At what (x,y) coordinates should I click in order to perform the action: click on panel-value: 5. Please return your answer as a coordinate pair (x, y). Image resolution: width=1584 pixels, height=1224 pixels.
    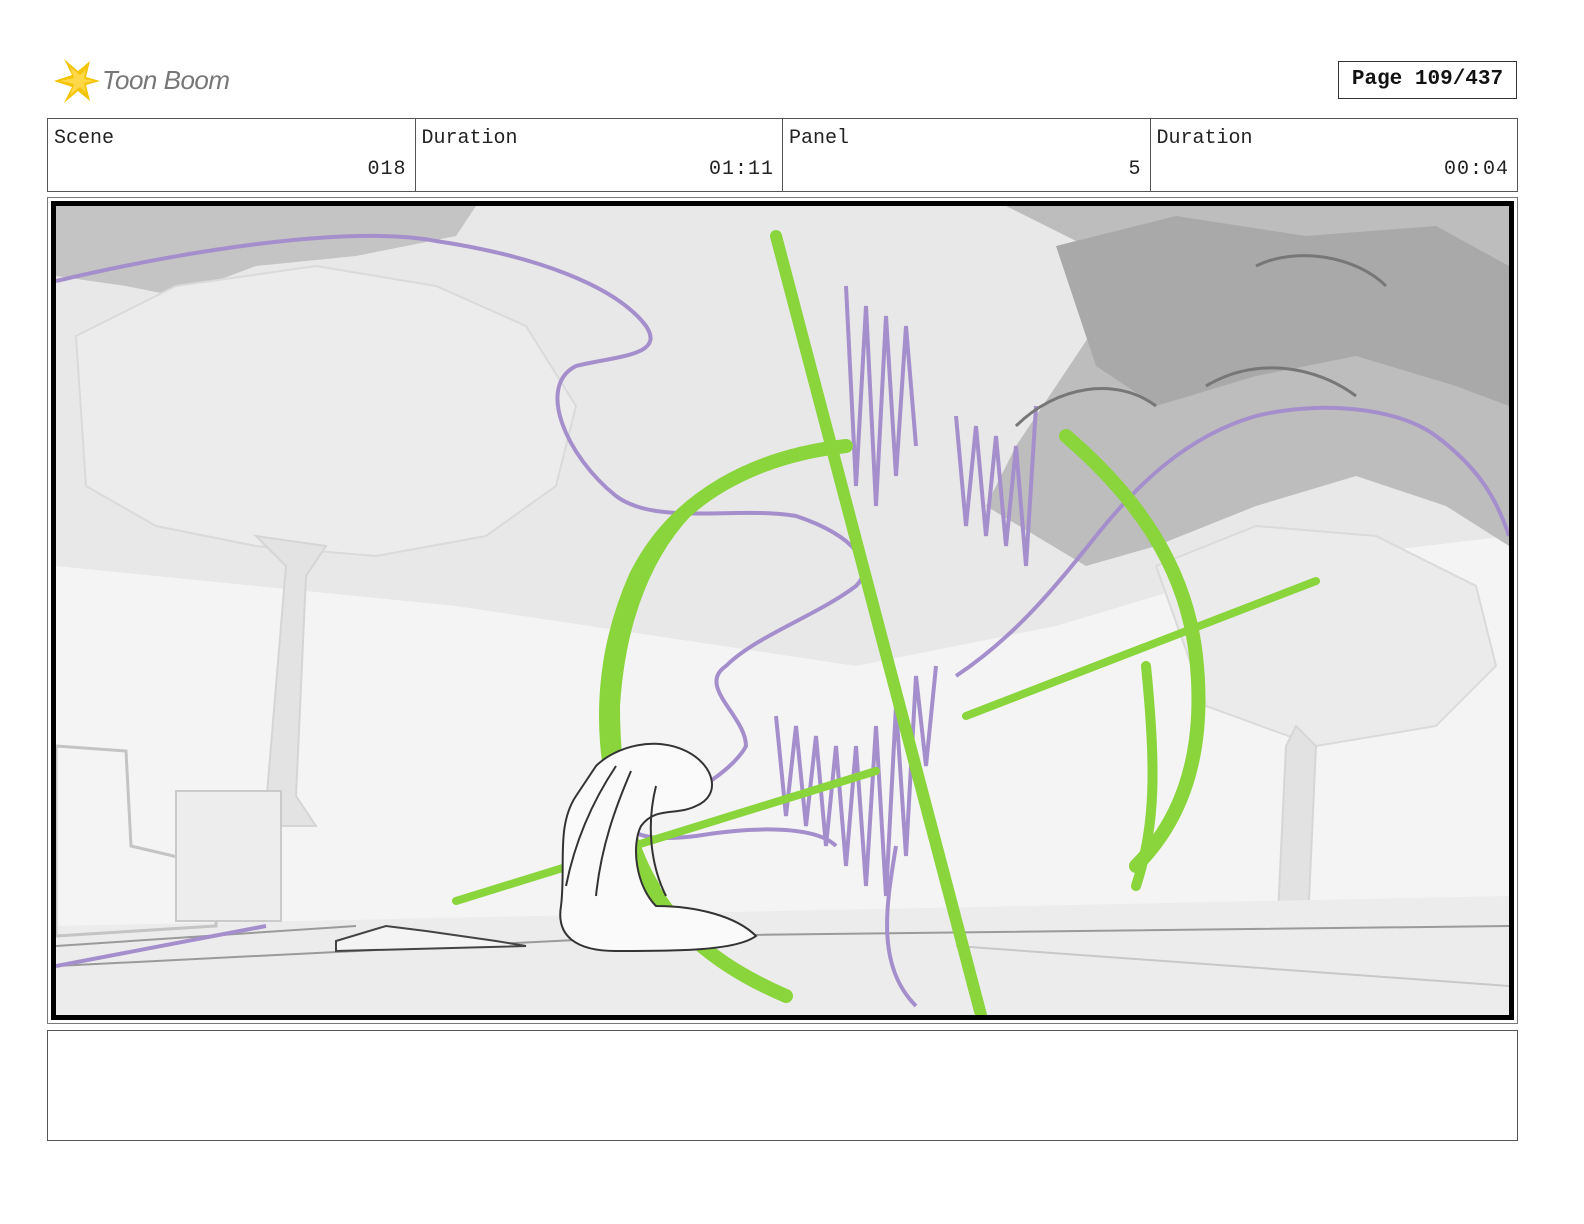
    Looking at the image, I should click on (1135, 169).